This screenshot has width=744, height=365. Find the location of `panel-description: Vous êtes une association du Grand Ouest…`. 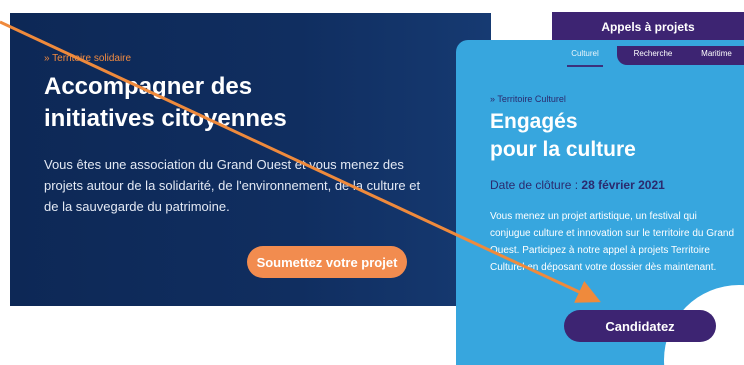

panel-description: Vous êtes une association du Grand Ouest… is located at coordinates (232, 185).